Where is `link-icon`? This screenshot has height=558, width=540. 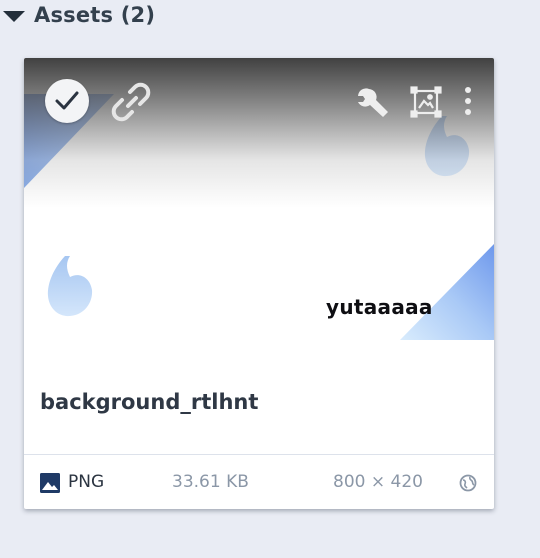 link-icon is located at coordinates (131, 102).